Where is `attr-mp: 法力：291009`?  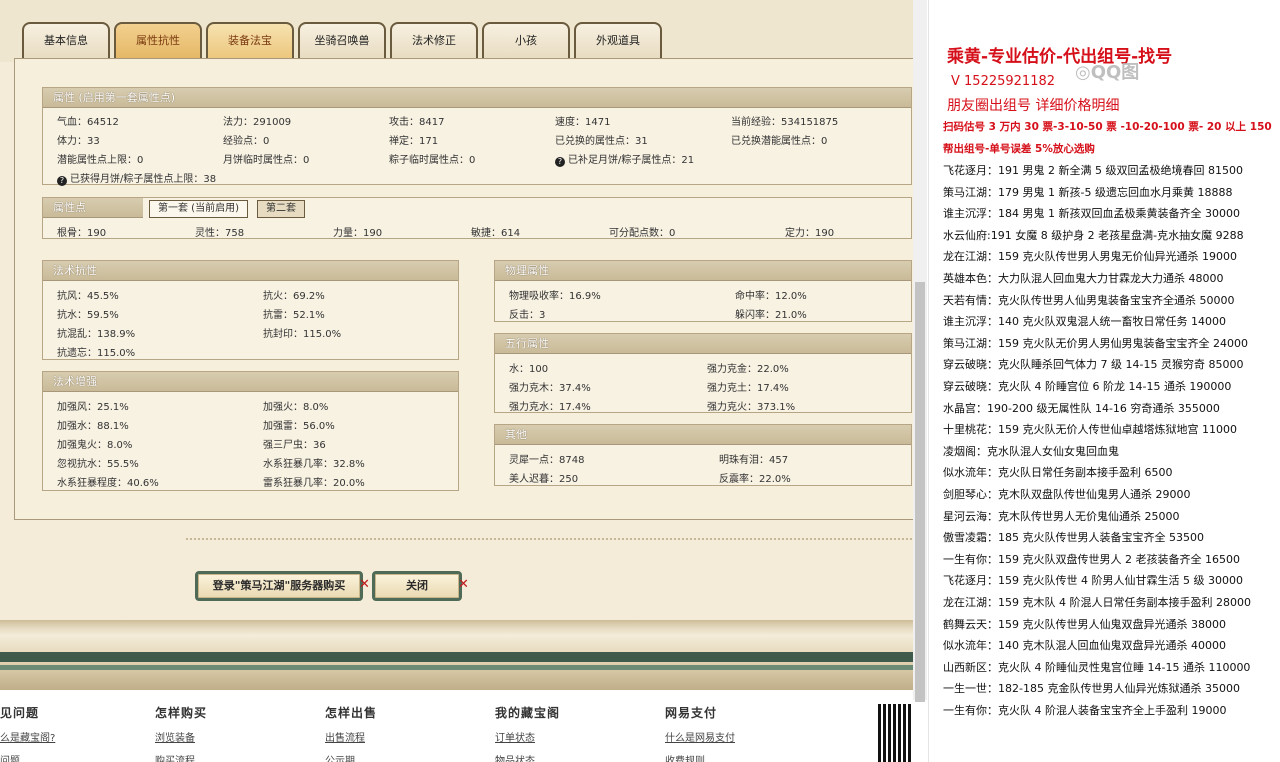
attr-mp: 法力：291009 is located at coordinates (257, 122).